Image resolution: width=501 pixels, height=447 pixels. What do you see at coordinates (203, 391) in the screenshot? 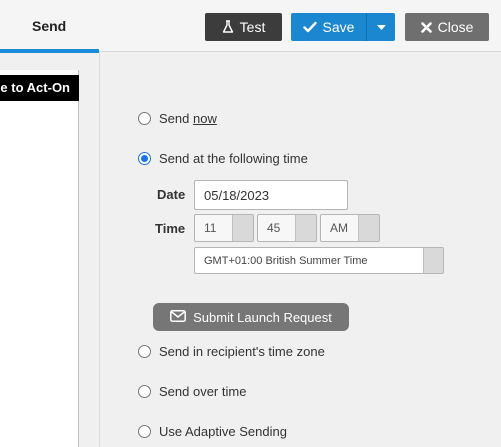
I see `send-over-time-label: Send over time` at bounding box center [203, 391].